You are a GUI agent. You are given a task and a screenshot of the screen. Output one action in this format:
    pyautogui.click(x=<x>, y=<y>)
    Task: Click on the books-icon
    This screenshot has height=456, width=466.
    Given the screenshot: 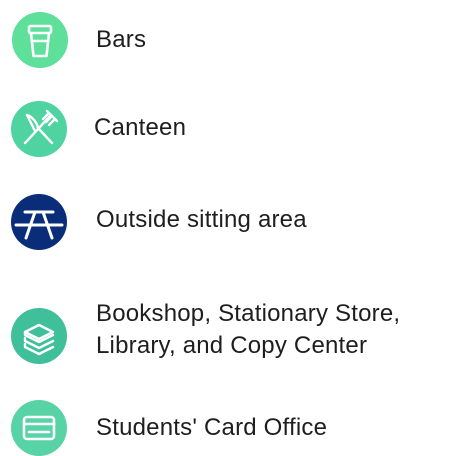 What is the action you would take?
    pyautogui.click(x=39, y=336)
    